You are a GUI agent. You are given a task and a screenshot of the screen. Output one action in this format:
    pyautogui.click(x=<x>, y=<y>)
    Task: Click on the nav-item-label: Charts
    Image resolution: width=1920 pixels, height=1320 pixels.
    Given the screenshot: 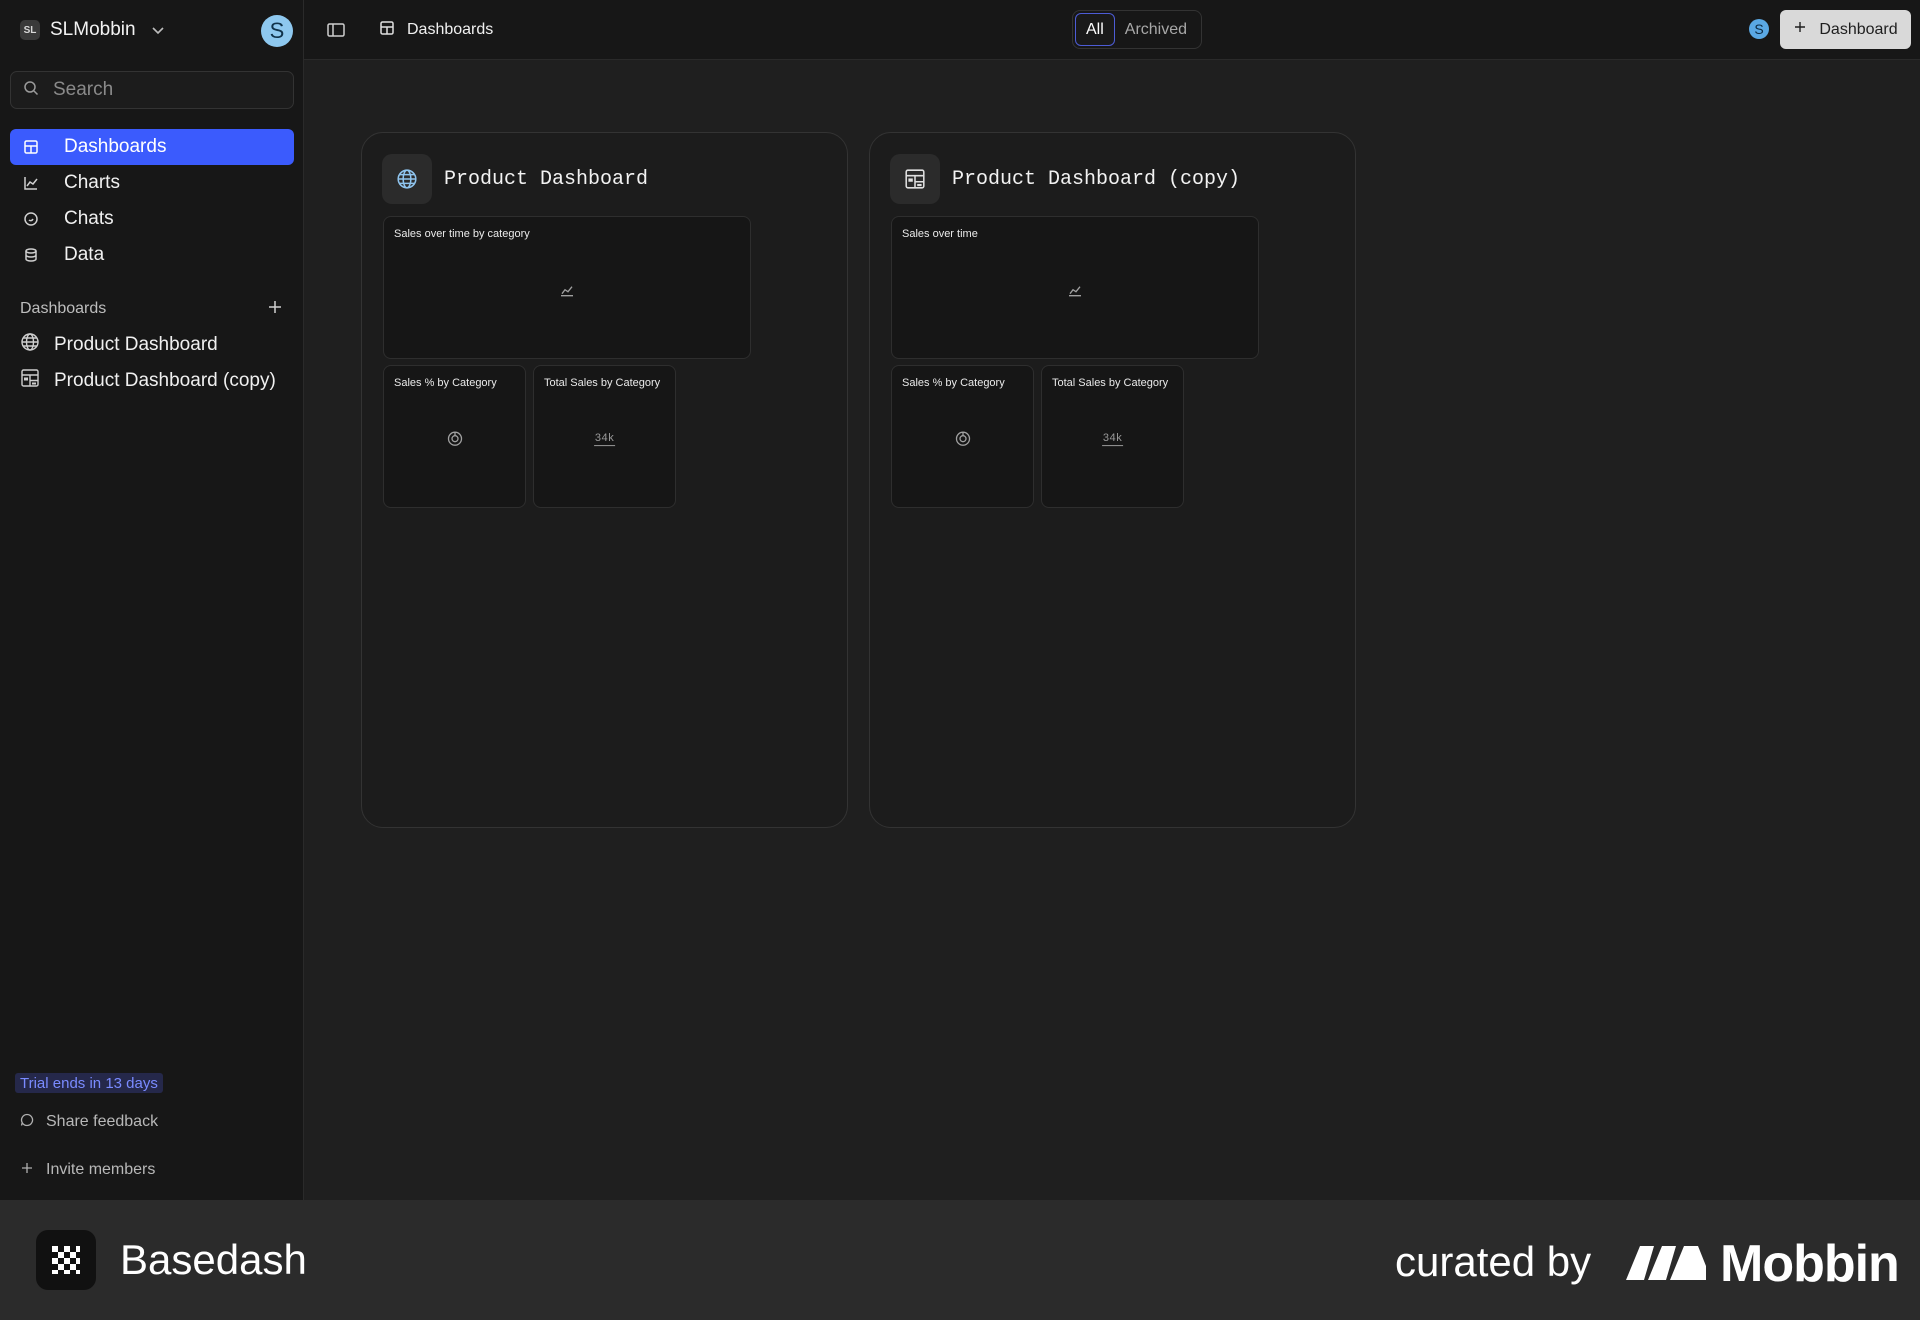 What is the action you would take?
    pyautogui.click(x=92, y=182)
    